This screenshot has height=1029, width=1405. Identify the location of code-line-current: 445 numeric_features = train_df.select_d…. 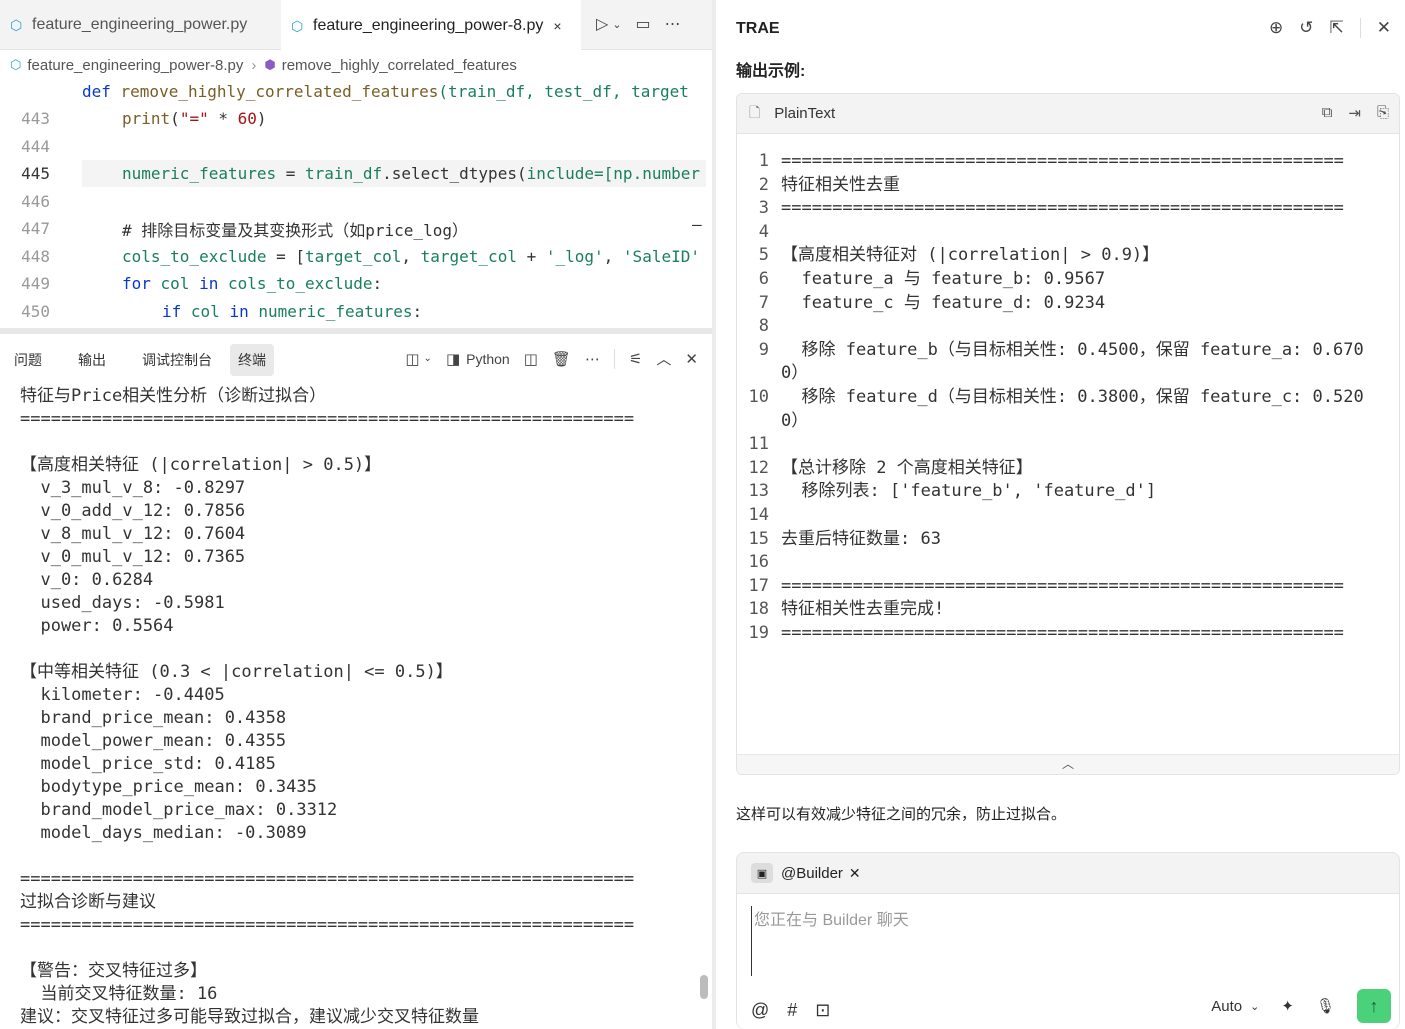
(356, 173).